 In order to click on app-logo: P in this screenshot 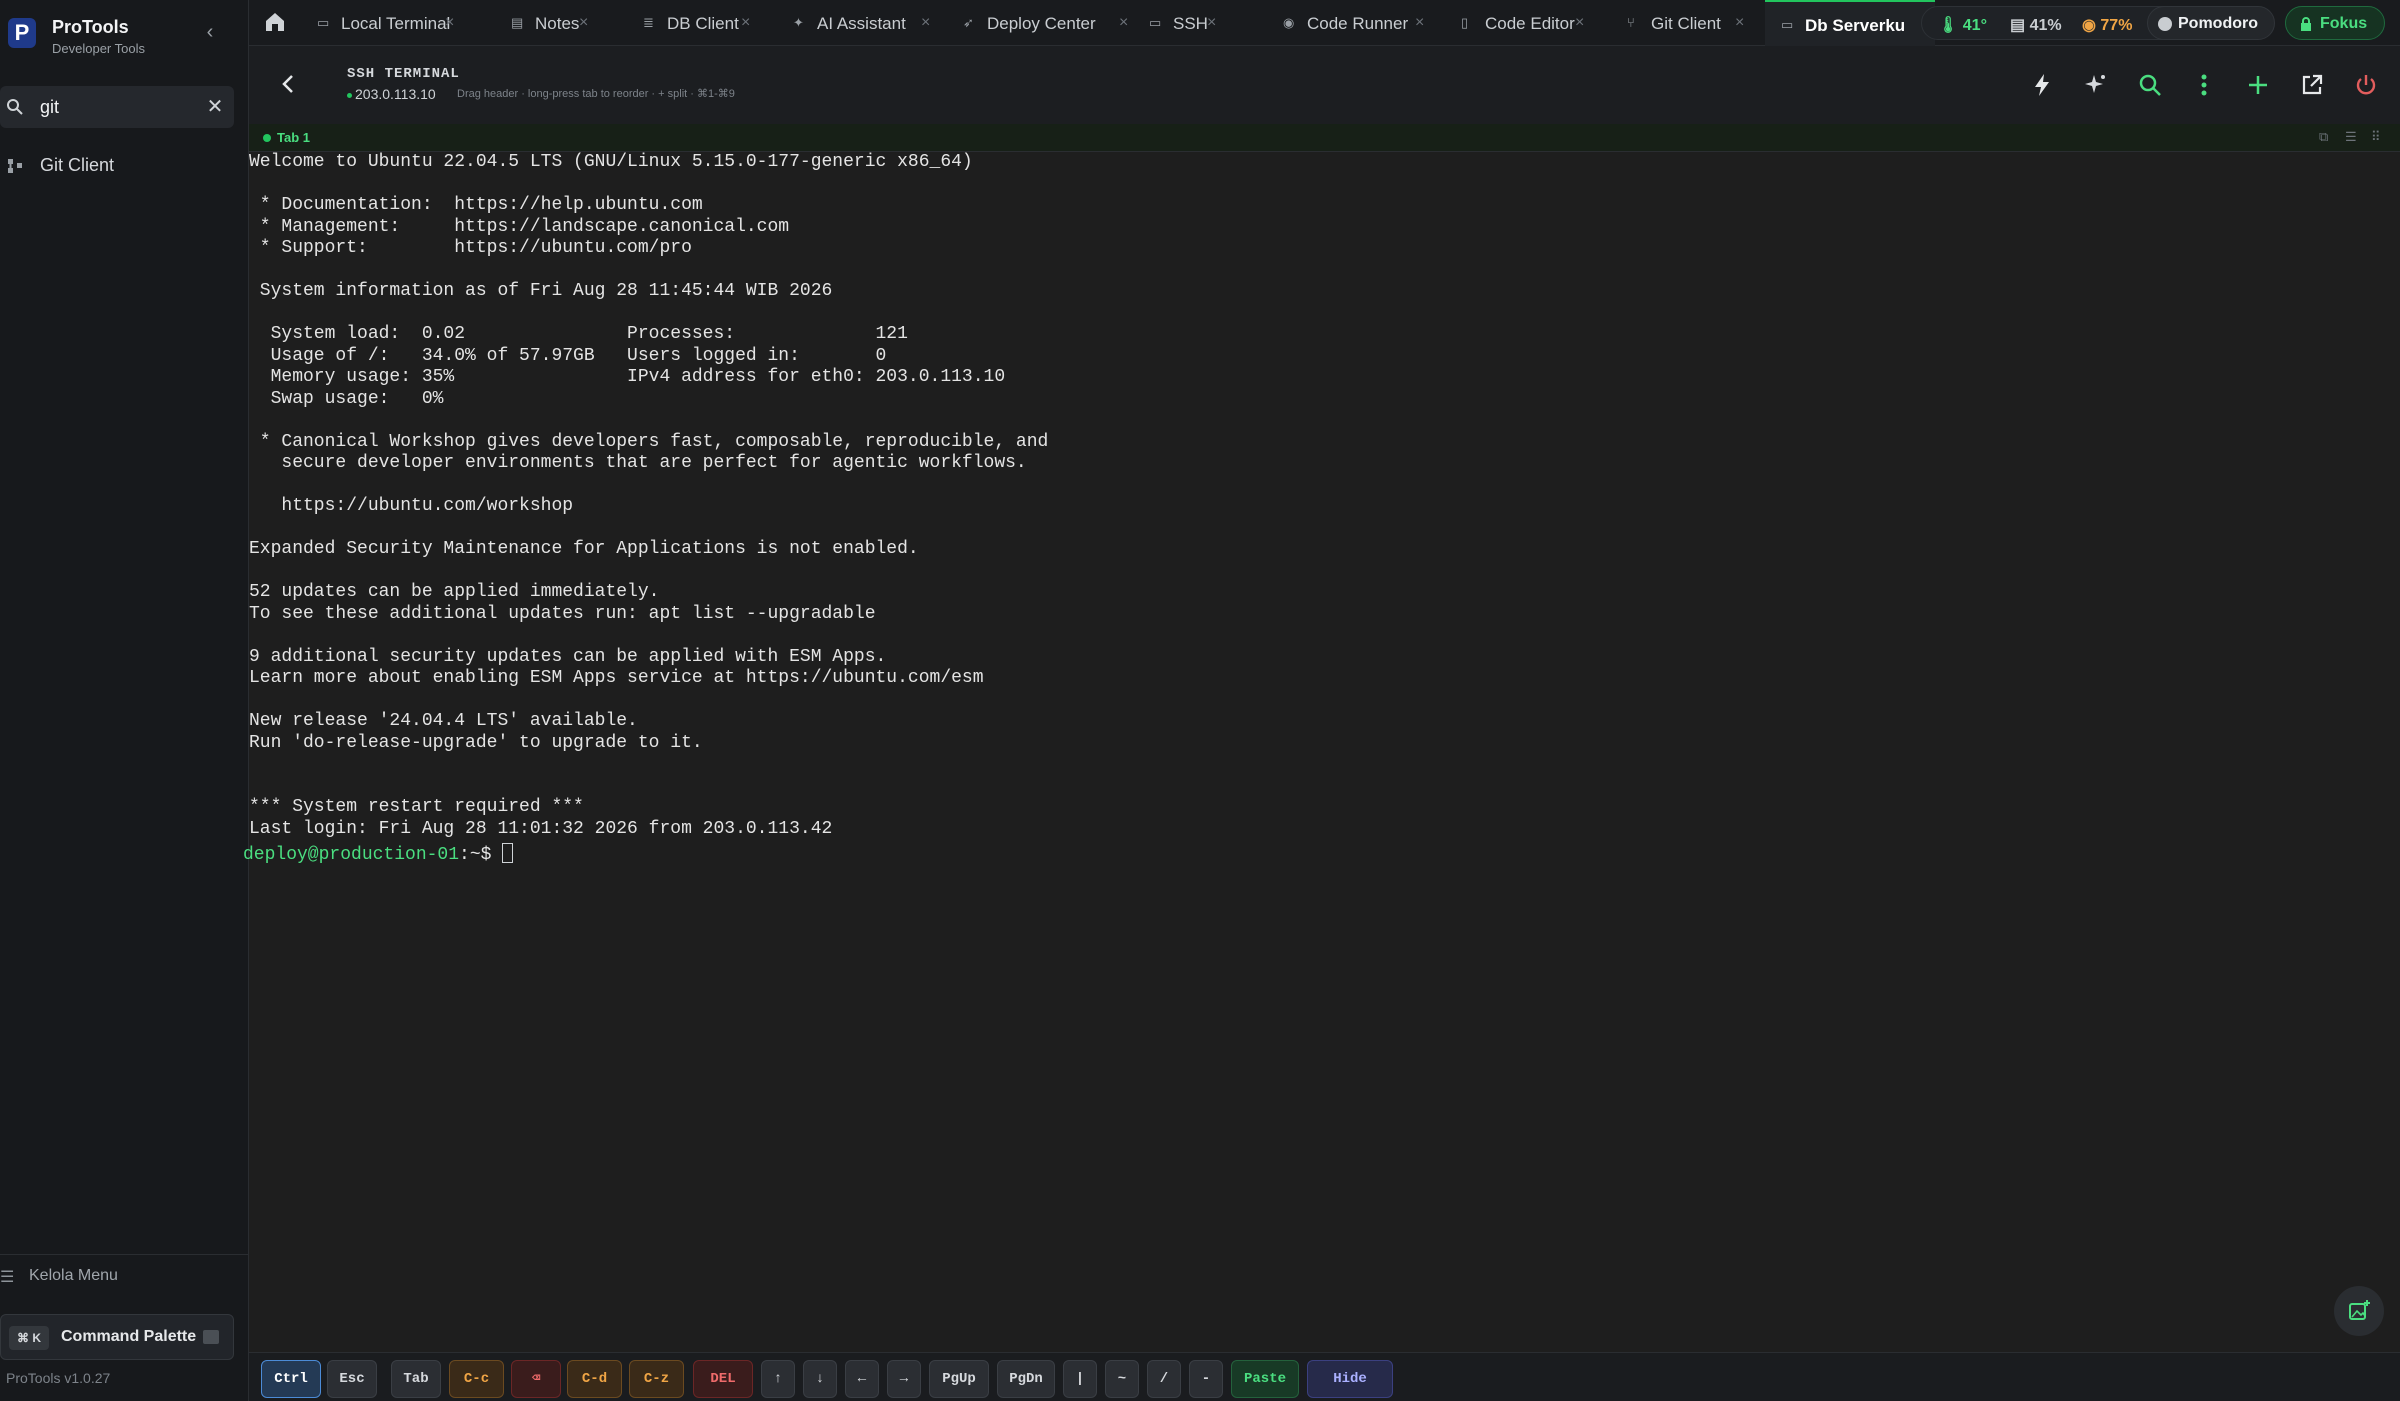, I will do `click(22, 33)`.